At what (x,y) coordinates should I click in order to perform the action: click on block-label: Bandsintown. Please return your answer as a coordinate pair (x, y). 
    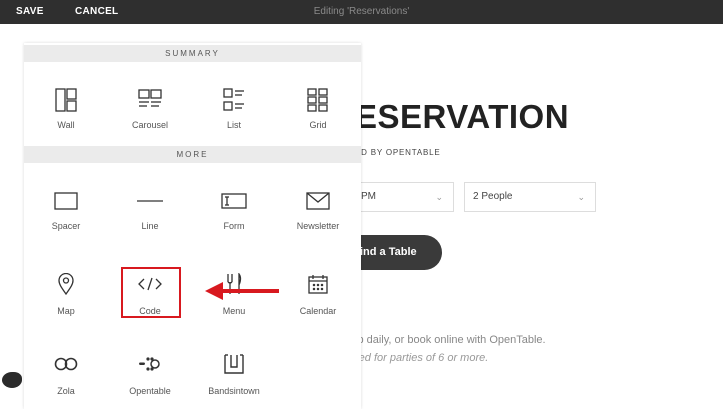
    Looking at the image, I should click on (234, 391).